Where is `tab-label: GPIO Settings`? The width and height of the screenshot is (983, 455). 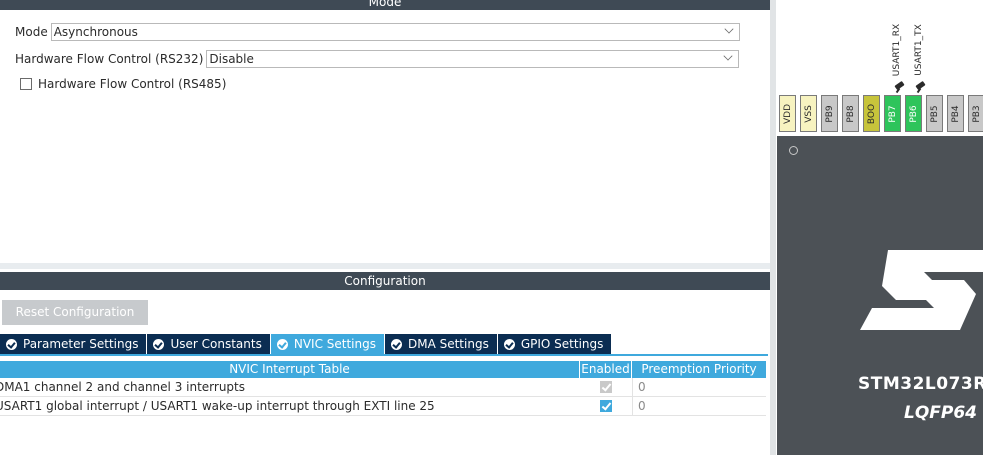
tab-label: GPIO Settings is located at coordinates (562, 344).